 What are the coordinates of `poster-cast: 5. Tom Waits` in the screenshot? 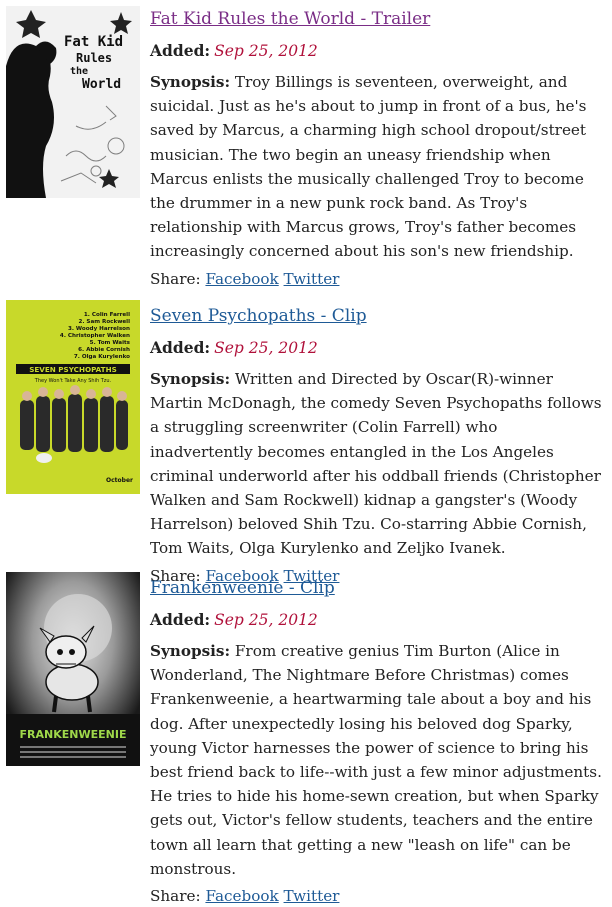 It's located at (110, 343).